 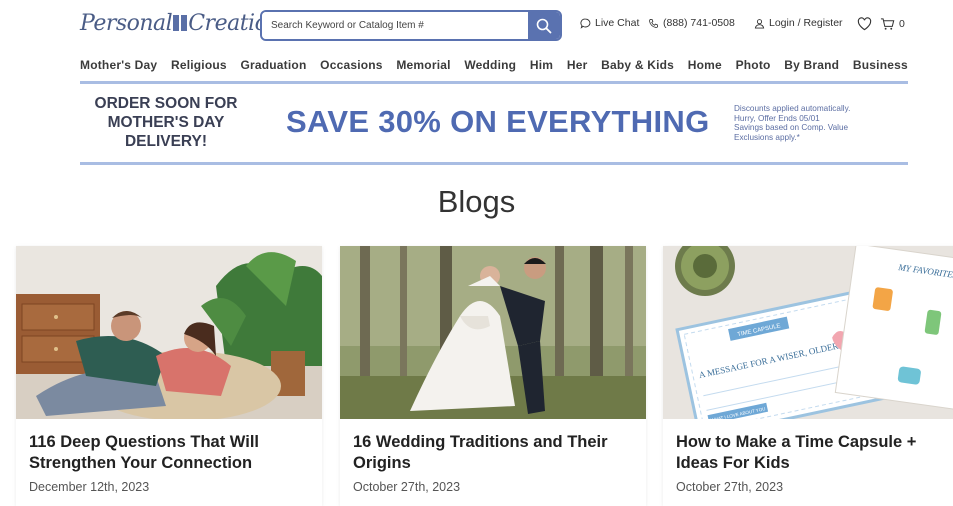 I want to click on phone-number: (888) 741-0508, so click(x=699, y=23).